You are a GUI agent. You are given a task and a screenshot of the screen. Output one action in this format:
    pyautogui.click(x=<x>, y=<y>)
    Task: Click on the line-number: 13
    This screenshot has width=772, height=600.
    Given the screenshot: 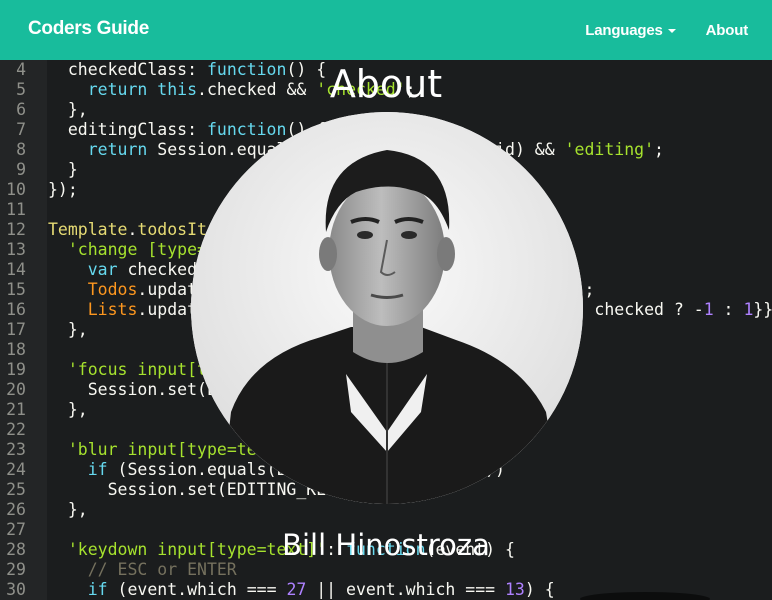 What is the action you would take?
    pyautogui.click(x=16, y=249)
    